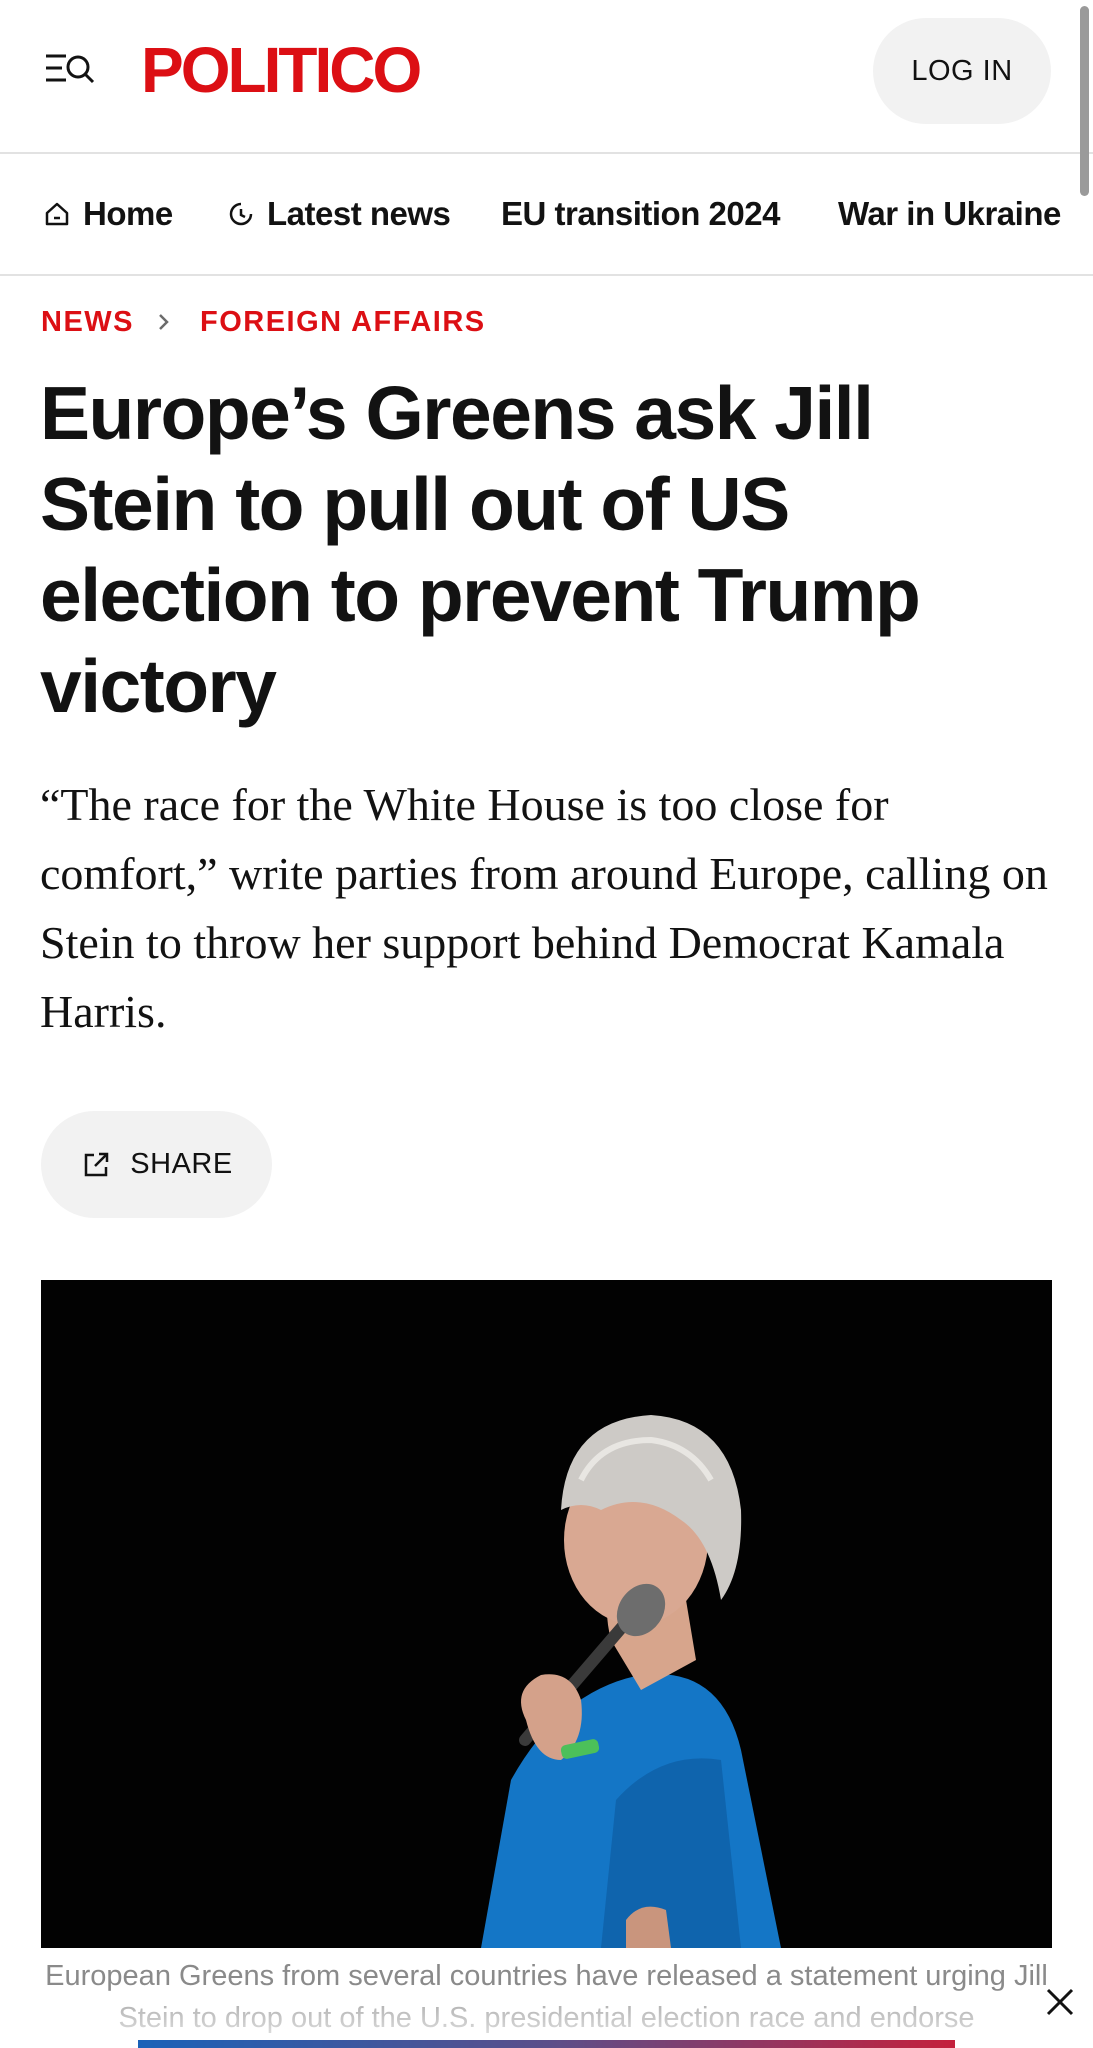  What do you see at coordinates (72, 70) in the screenshot?
I see `menu-search-icon` at bounding box center [72, 70].